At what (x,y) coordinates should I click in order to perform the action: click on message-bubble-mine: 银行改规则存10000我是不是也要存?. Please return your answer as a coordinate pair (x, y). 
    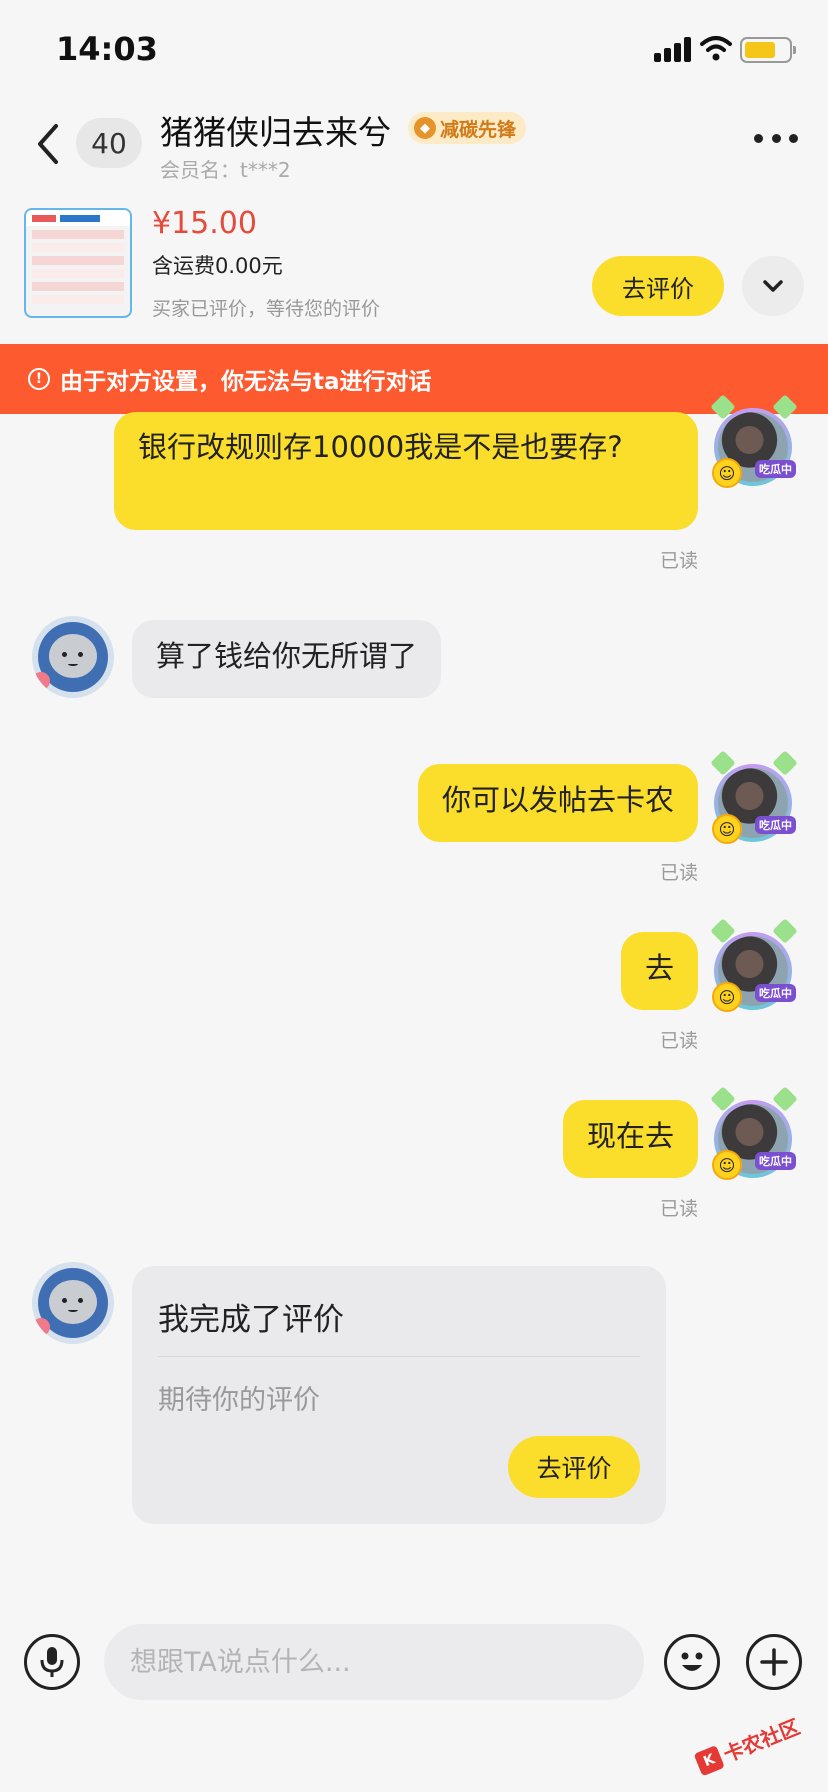
    Looking at the image, I should click on (406, 471).